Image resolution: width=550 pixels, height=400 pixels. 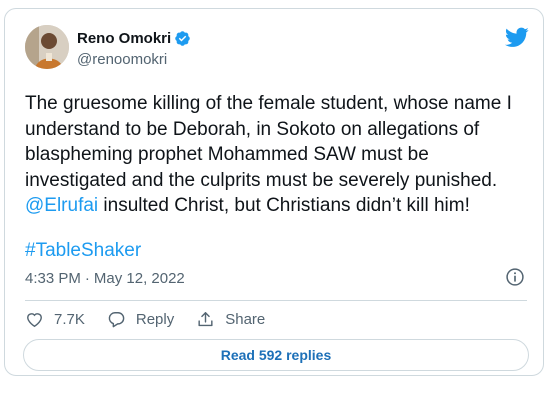 I want to click on share-label: Share, so click(x=245, y=319).